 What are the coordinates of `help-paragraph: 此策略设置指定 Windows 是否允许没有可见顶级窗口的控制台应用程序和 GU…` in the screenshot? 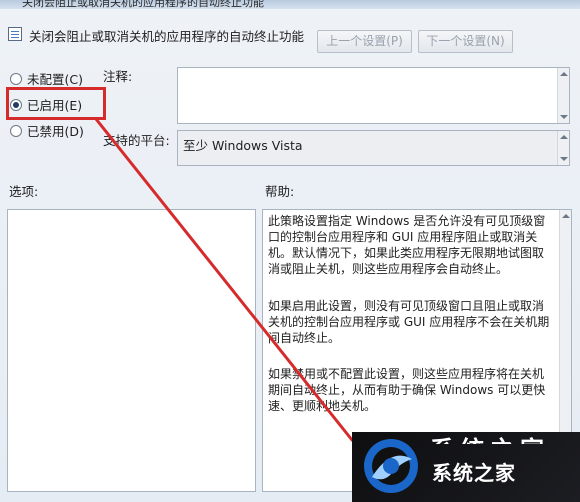 It's located at (407, 245).